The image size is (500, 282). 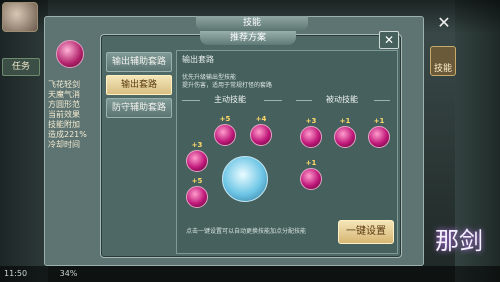 What do you see at coordinates (64, 104) in the screenshot?
I see `skill-desc-line: 方圆形范` at bounding box center [64, 104].